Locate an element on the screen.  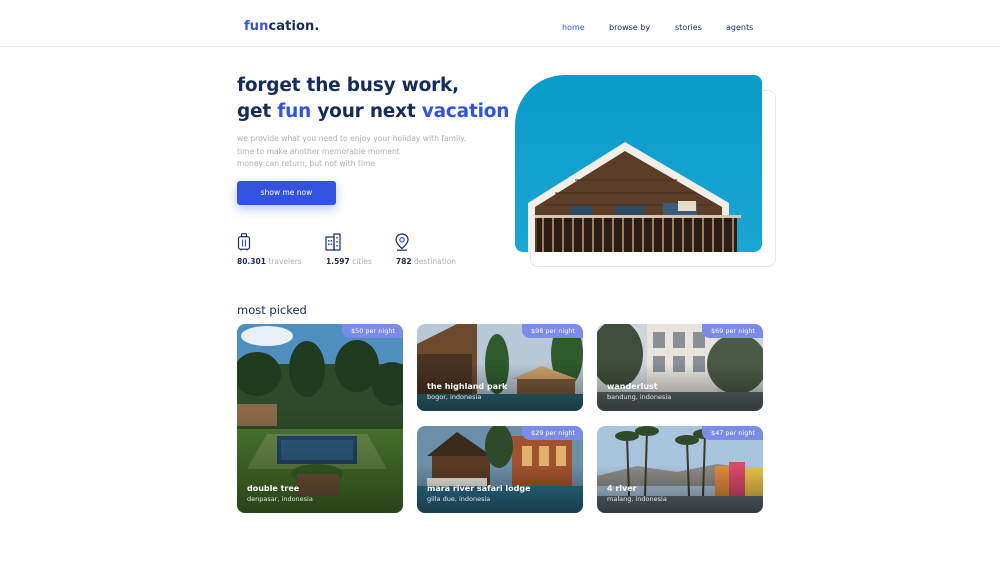
price-badge: $29 per night is located at coordinates (552, 433).